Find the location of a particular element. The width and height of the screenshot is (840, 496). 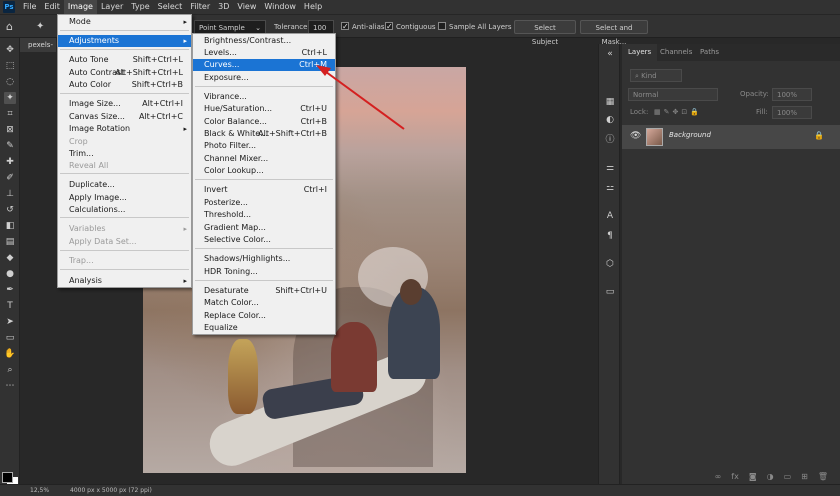

adjustments-menu-item-levels: Levels... Ctrl+L is located at coordinates (264, 53).